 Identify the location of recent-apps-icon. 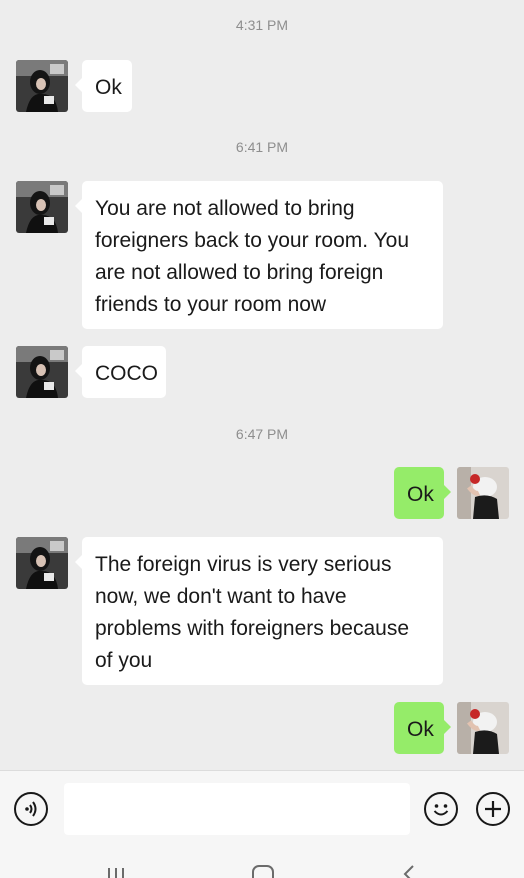
(116, 872).